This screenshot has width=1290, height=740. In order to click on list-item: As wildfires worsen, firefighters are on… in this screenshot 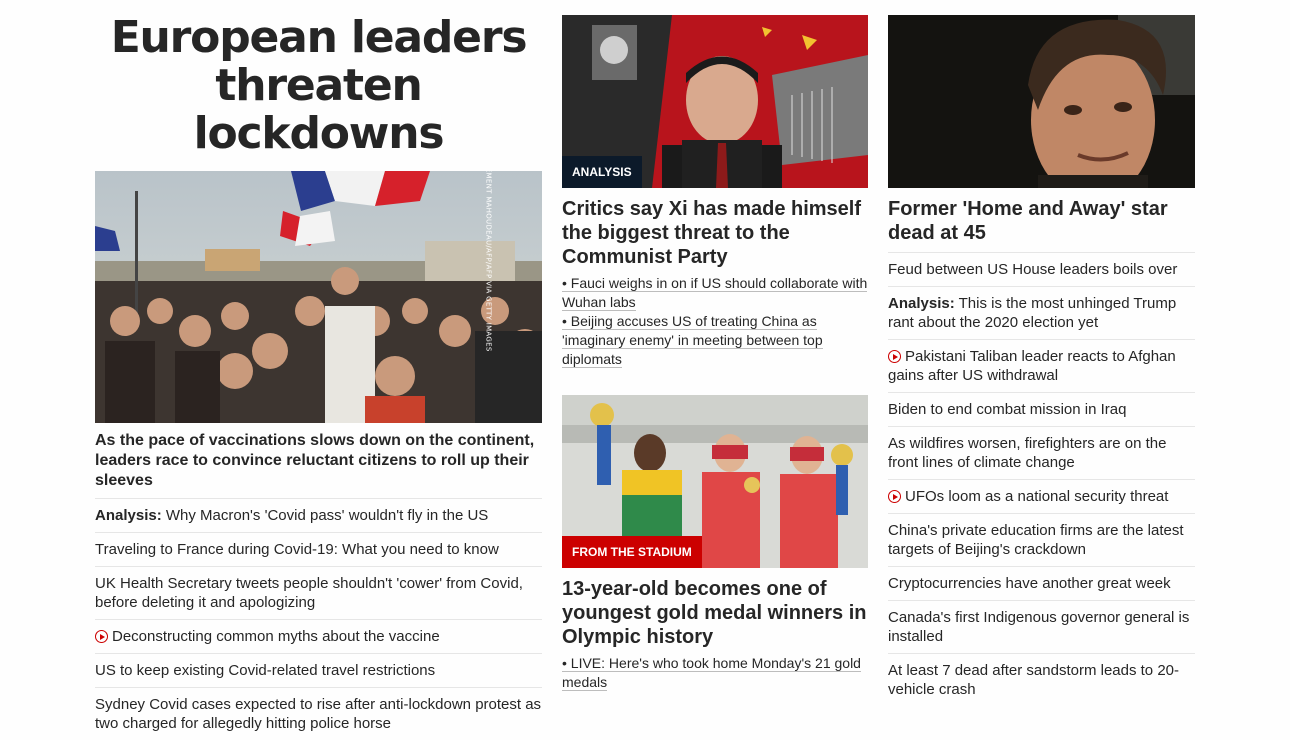, I will do `click(1041, 452)`.